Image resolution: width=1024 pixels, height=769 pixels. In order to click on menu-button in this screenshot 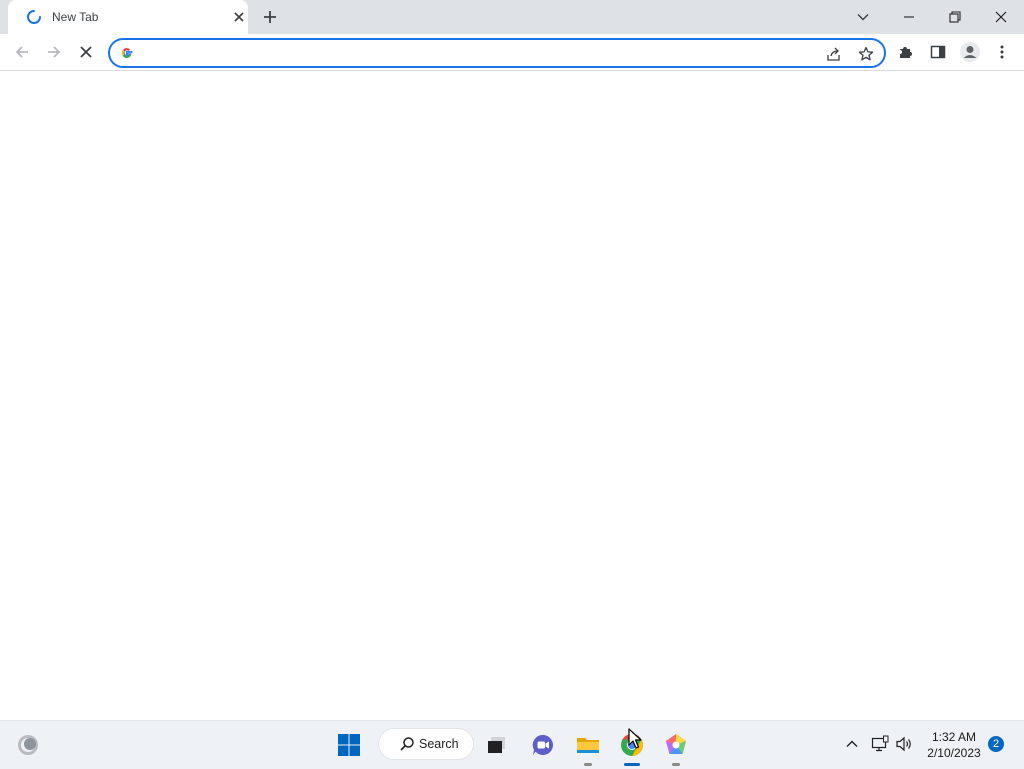, I will do `click(1002, 52)`.